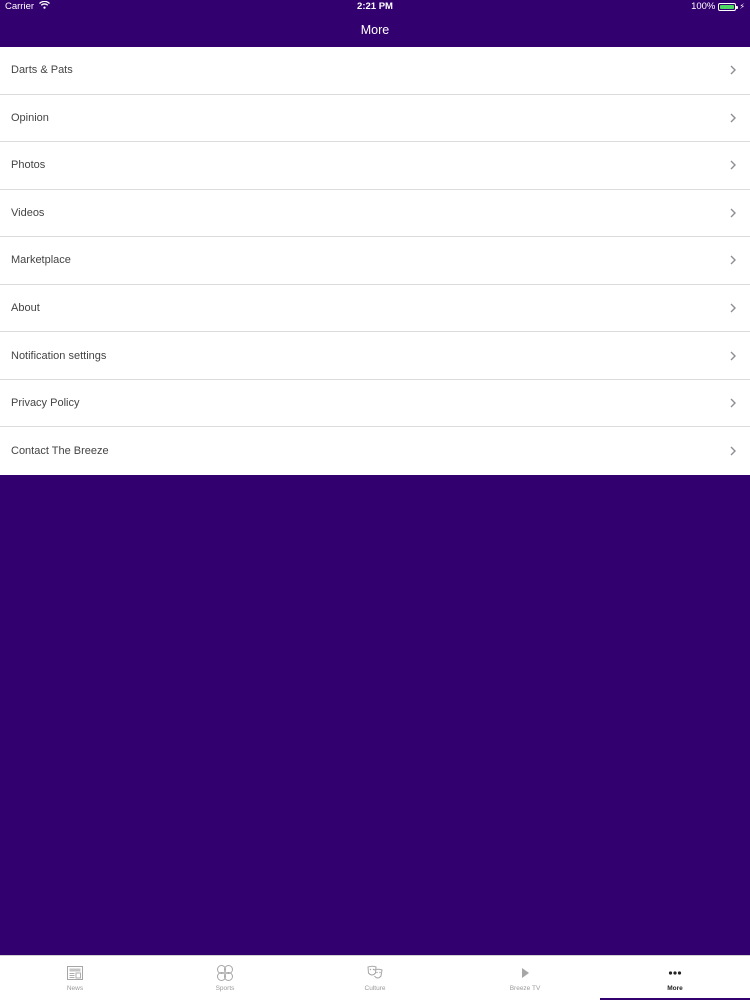 Image resolution: width=750 pixels, height=1000 pixels. Describe the element at coordinates (28, 212) in the screenshot. I see `menu-item-label: Videos` at that location.